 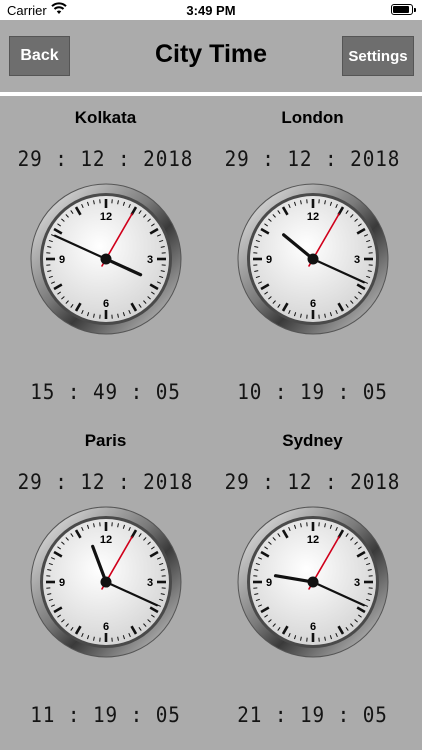 I want to click on status-time: 3:49 PM, so click(x=211, y=10).